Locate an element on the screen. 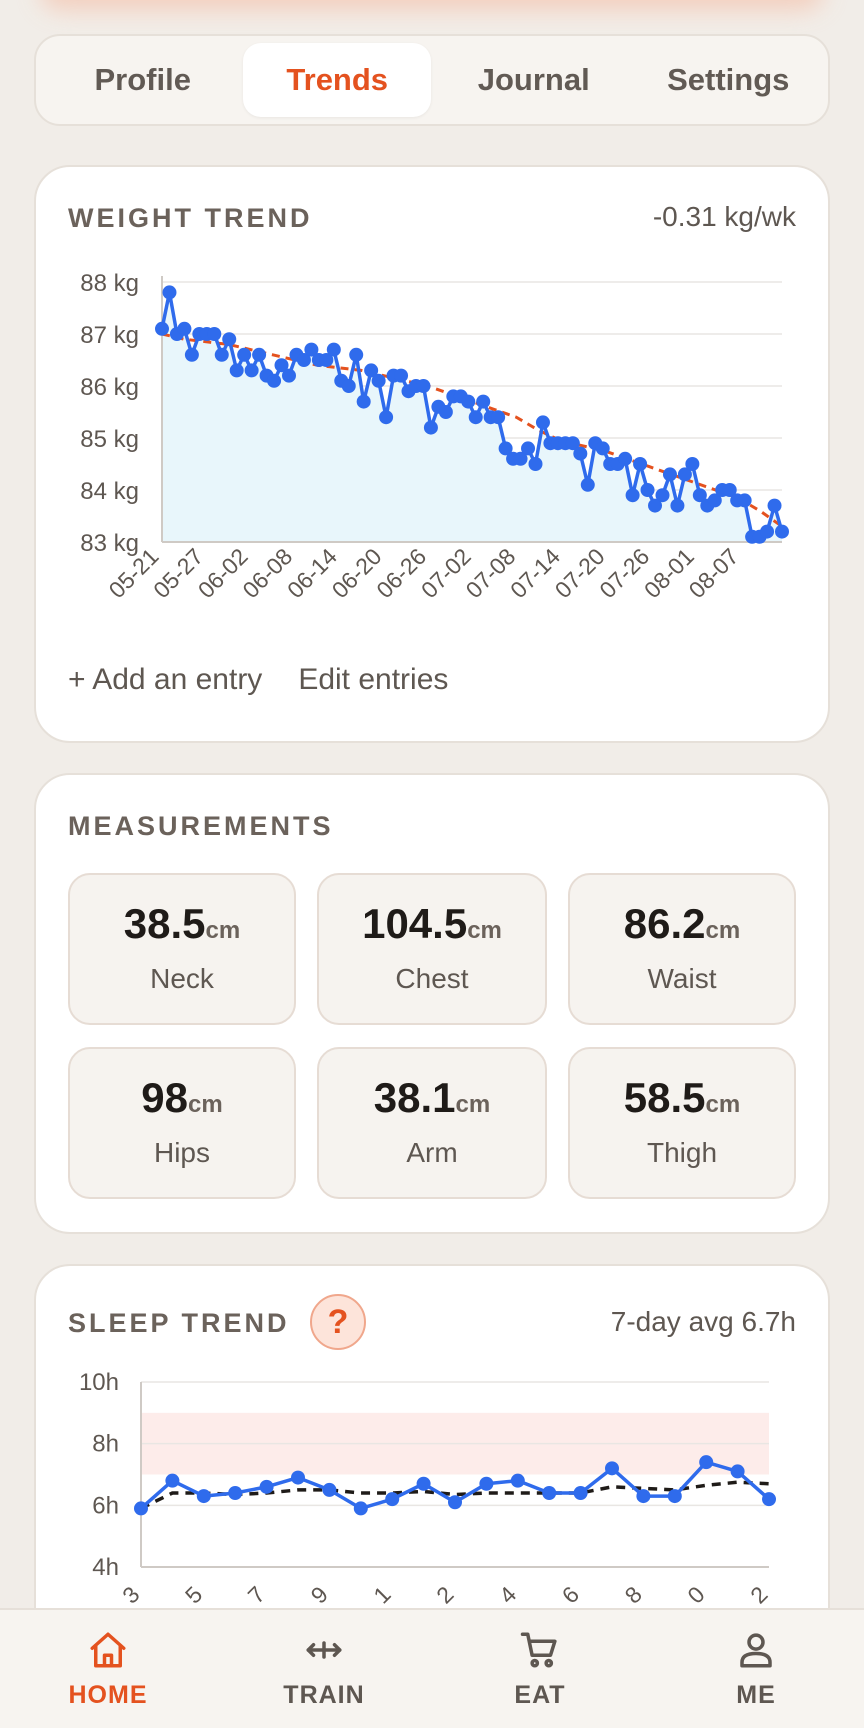 This screenshot has height=1728, width=864. y-tick-label: 6h is located at coordinates (105, 1505).